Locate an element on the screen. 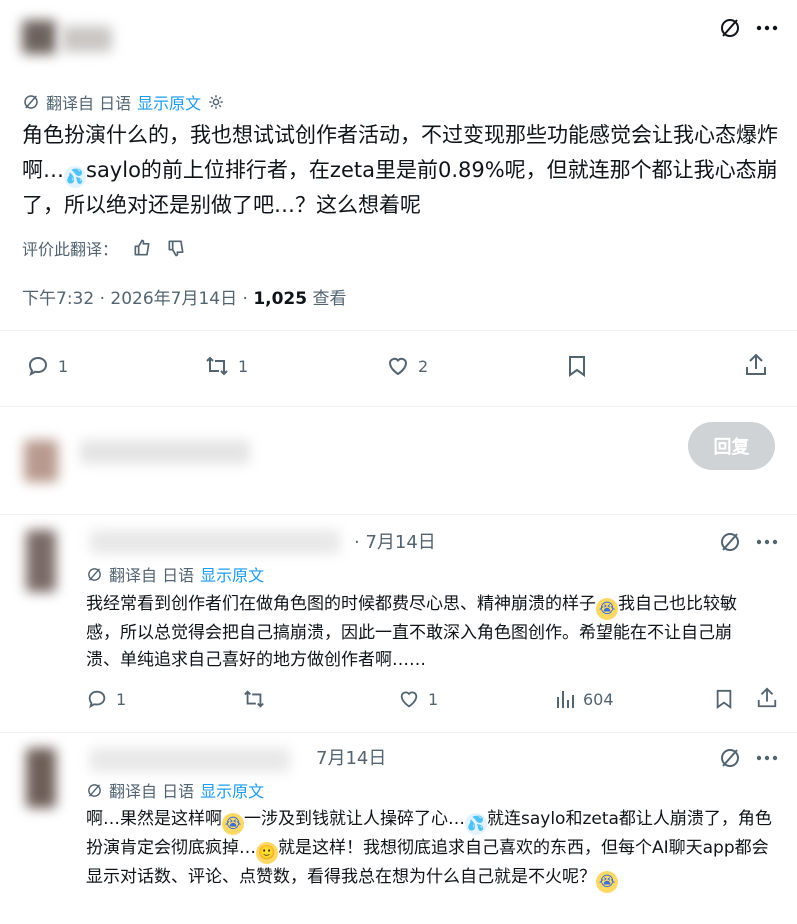 The image size is (797, 924). repost-action is located at coordinates (254, 699).